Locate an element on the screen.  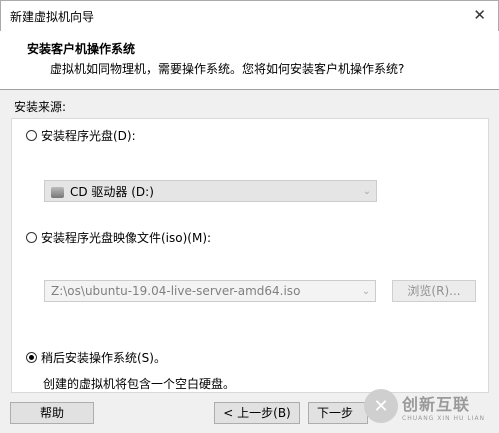
close-icon: ✕ is located at coordinates (479, 15).